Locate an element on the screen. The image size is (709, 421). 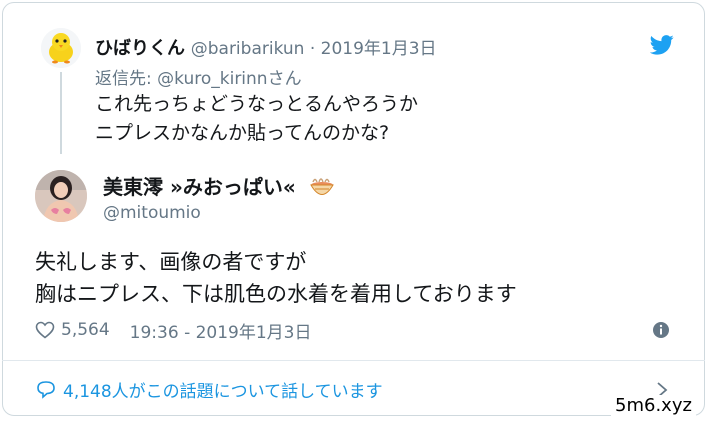
author-handle: @mitoumio is located at coordinates (152, 213).